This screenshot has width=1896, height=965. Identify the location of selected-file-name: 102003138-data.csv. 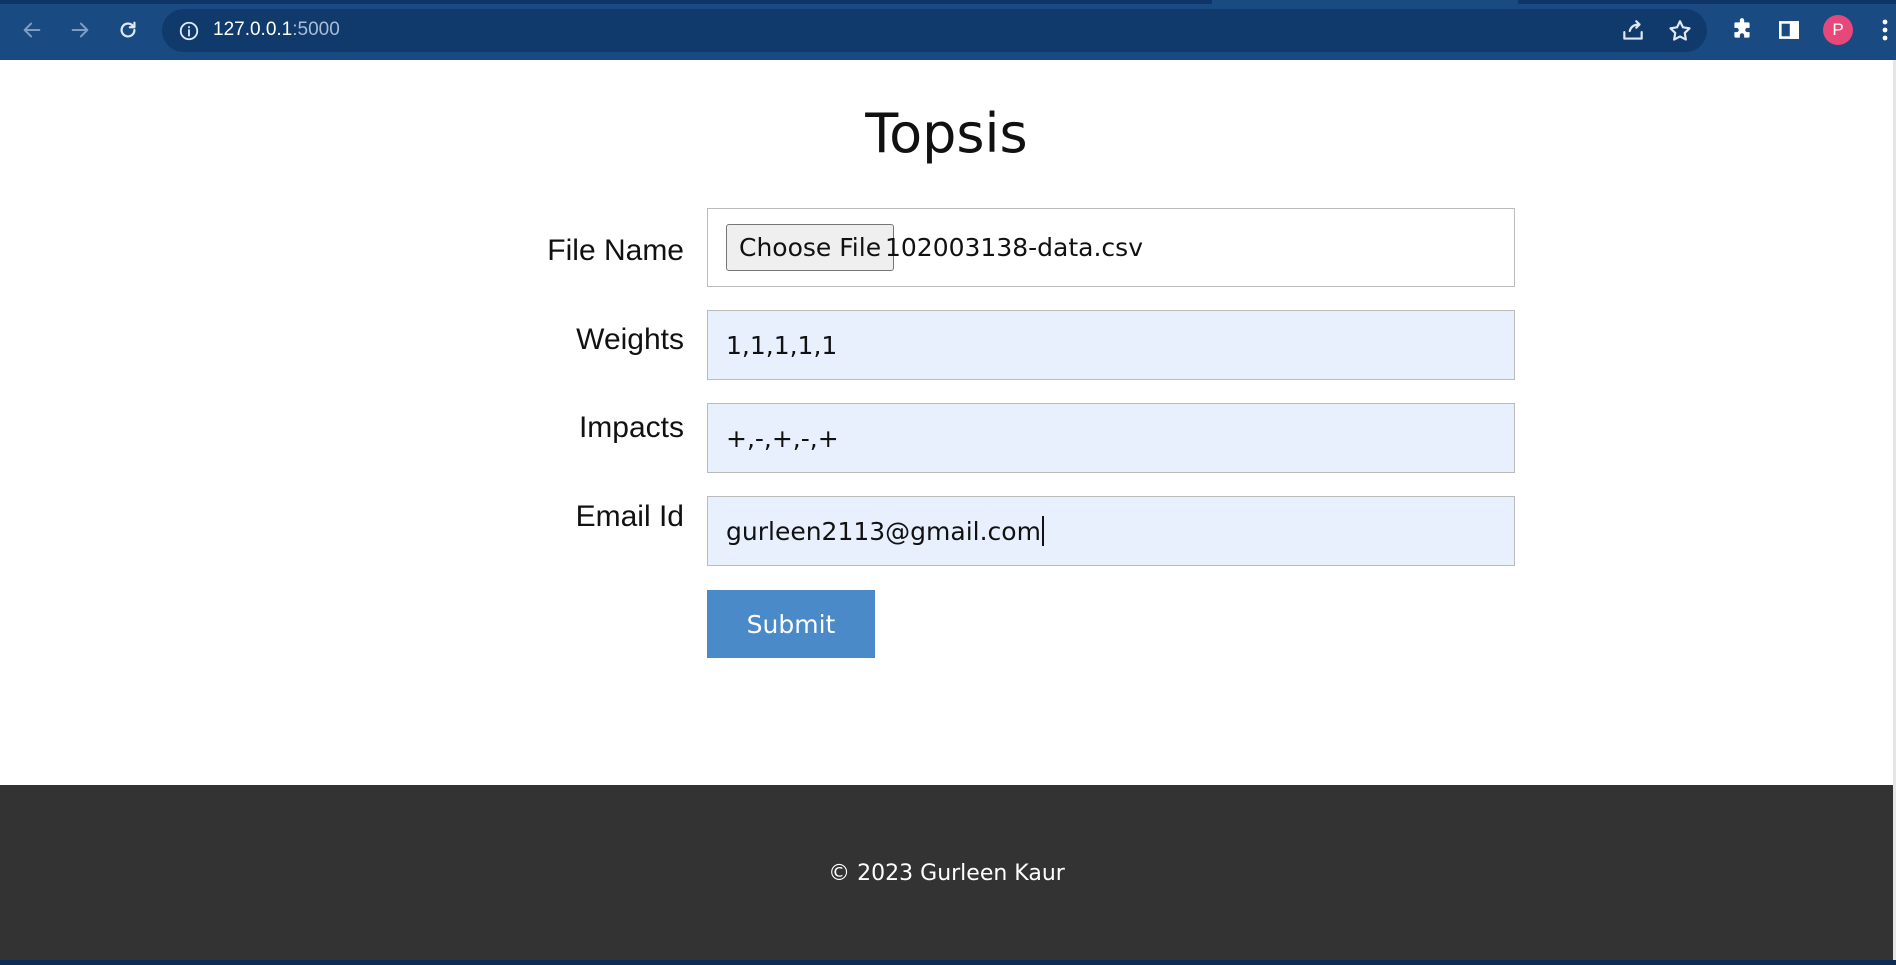
(1014, 247).